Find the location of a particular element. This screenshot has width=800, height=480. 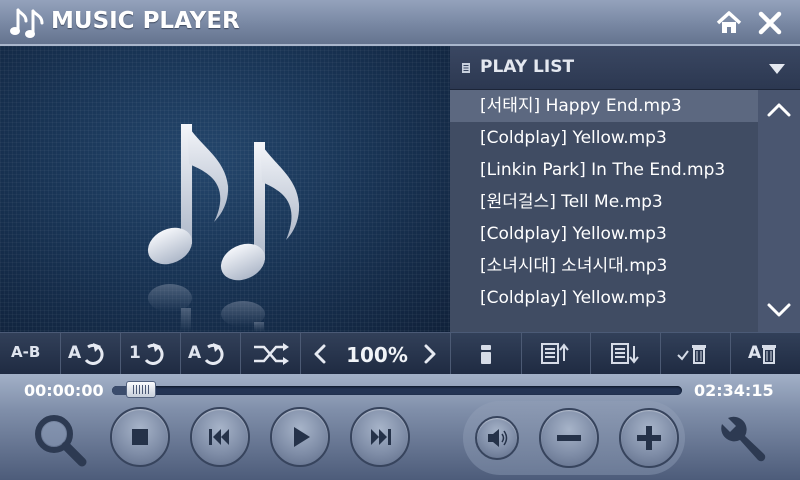

stop-button is located at coordinates (140, 437).